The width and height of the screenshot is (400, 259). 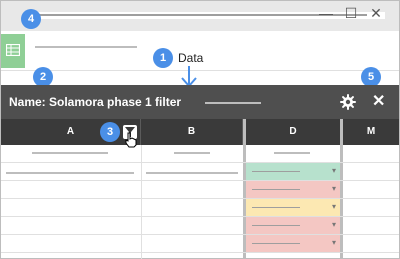 What do you see at coordinates (163, 58) in the screenshot?
I see `callout-1: 1` at bounding box center [163, 58].